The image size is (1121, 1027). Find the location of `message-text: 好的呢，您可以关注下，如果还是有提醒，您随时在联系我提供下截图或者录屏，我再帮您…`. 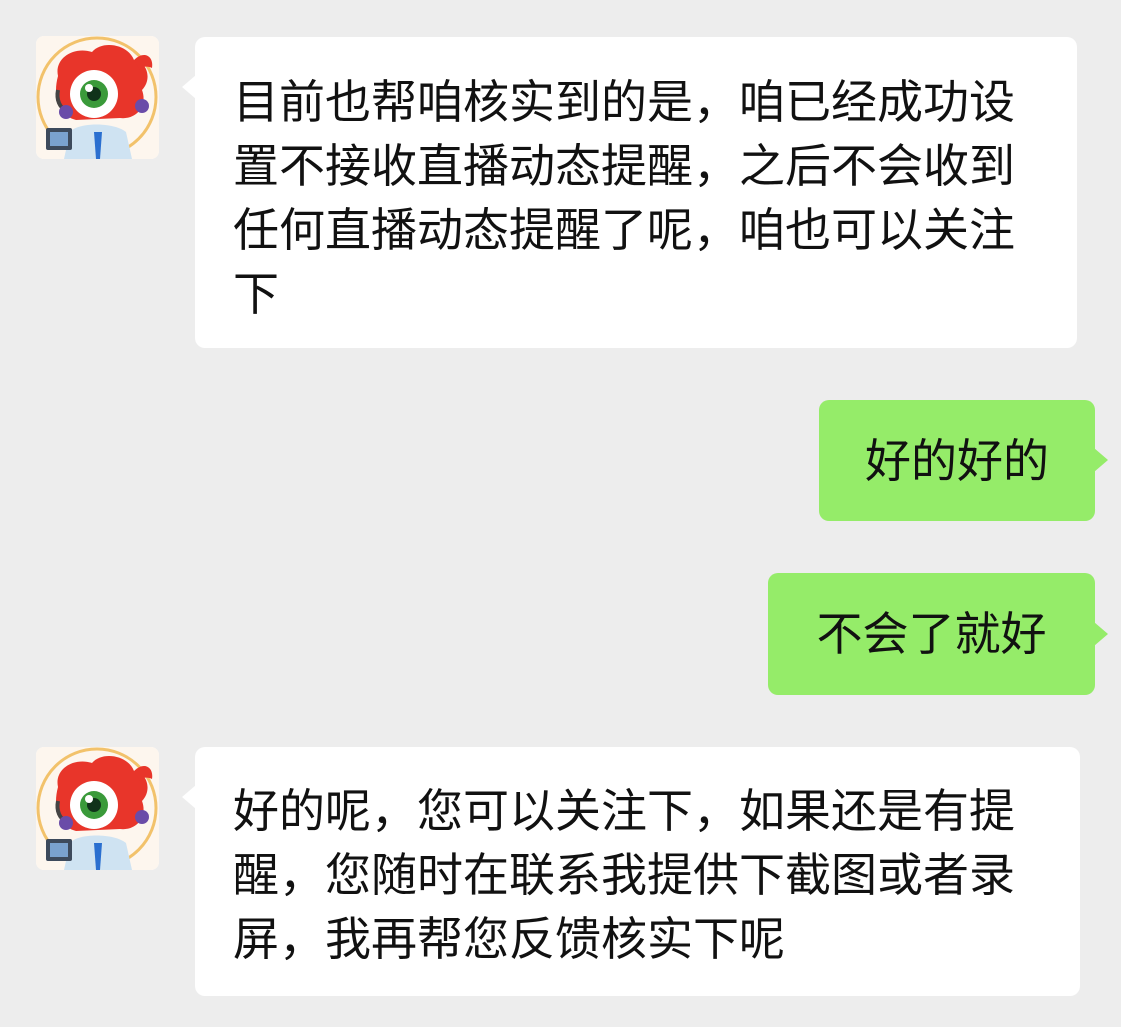

message-text: 好的呢，您可以关注下，如果还是有提醒，您随时在联系我提供下截图或者录屏，我再帮您… is located at coordinates (624, 875).